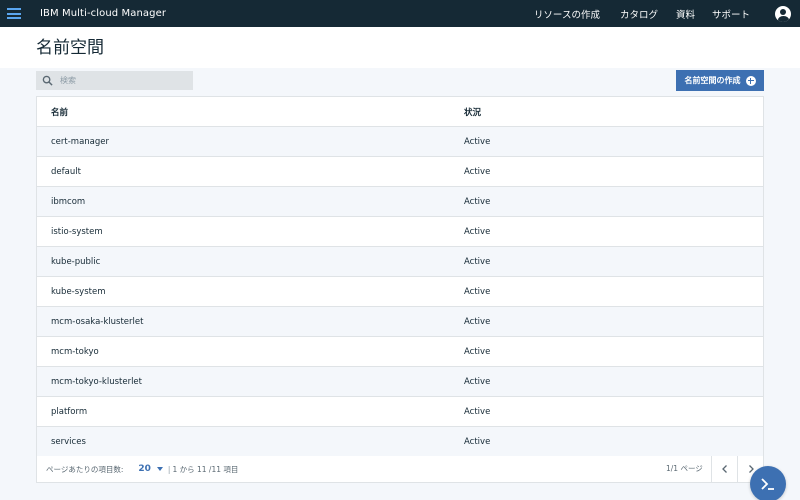 This screenshot has width=800, height=500. What do you see at coordinates (80, 141) in the screenshot?
I see `row-name: cert-manager` at bounding box center [80, 141].